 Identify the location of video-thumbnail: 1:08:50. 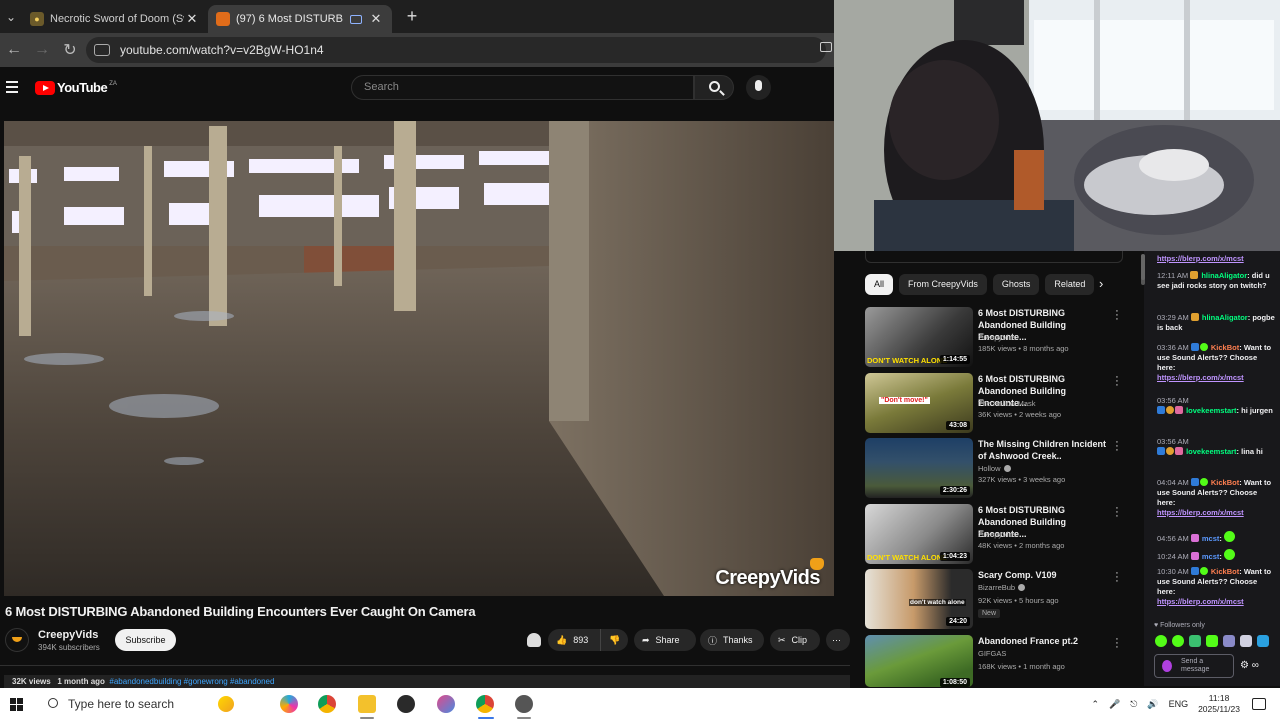
(919, 661).